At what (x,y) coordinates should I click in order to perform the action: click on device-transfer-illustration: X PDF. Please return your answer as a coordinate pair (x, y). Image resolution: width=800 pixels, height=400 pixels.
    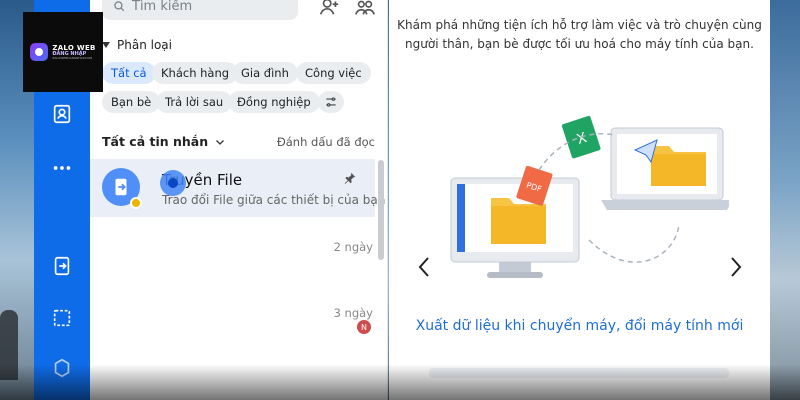
    Looking at the image, I should click on (589, 196).